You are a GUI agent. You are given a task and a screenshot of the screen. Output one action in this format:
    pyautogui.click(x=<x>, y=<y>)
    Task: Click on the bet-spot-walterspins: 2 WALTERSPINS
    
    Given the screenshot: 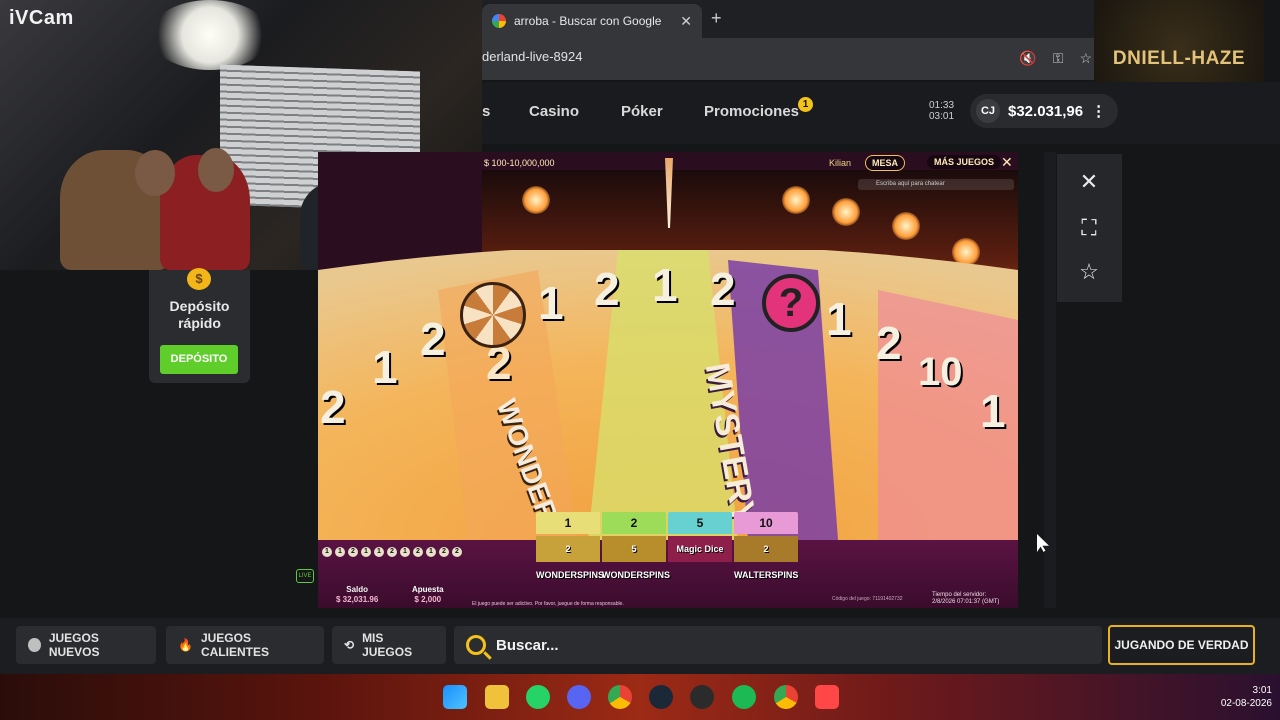 What is the action you would take?
    pyautogui.click(x=766, y=558)
    